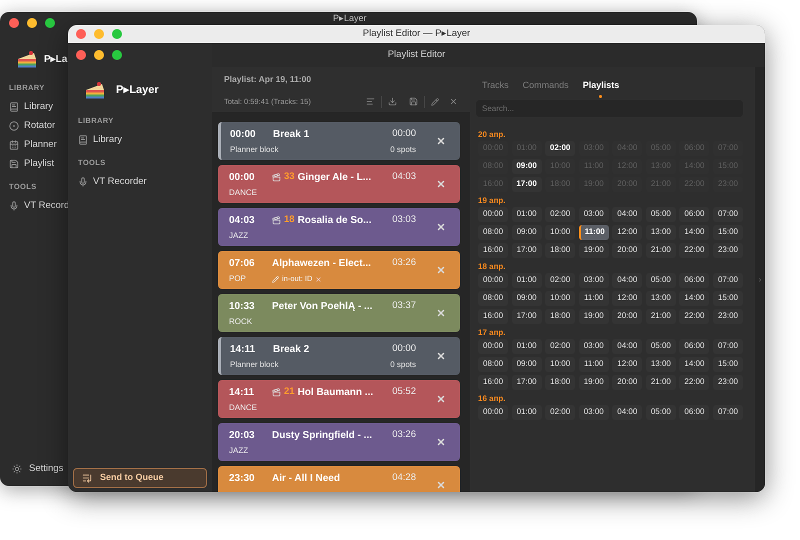 This screenshot has width=800, height=540. Describe the element at coordinates (339, 184) in the screenshot. I see `track-card: 00:00 33 Ginger Ale - L... 04:03 DANCE` at that location.